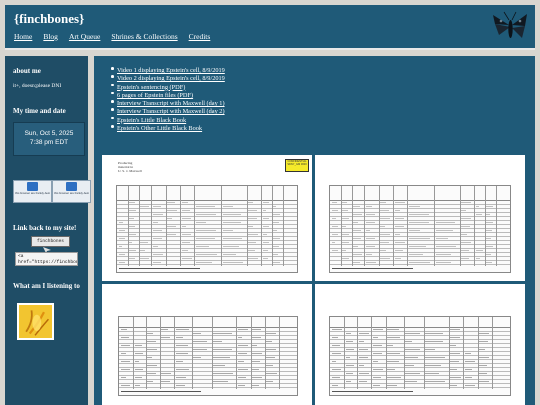 The width and height of the screenshot is (540, 405). Describe the element at coordinates (23, 36) in the screenshot. I see `nav-home-link: Home` at that location.